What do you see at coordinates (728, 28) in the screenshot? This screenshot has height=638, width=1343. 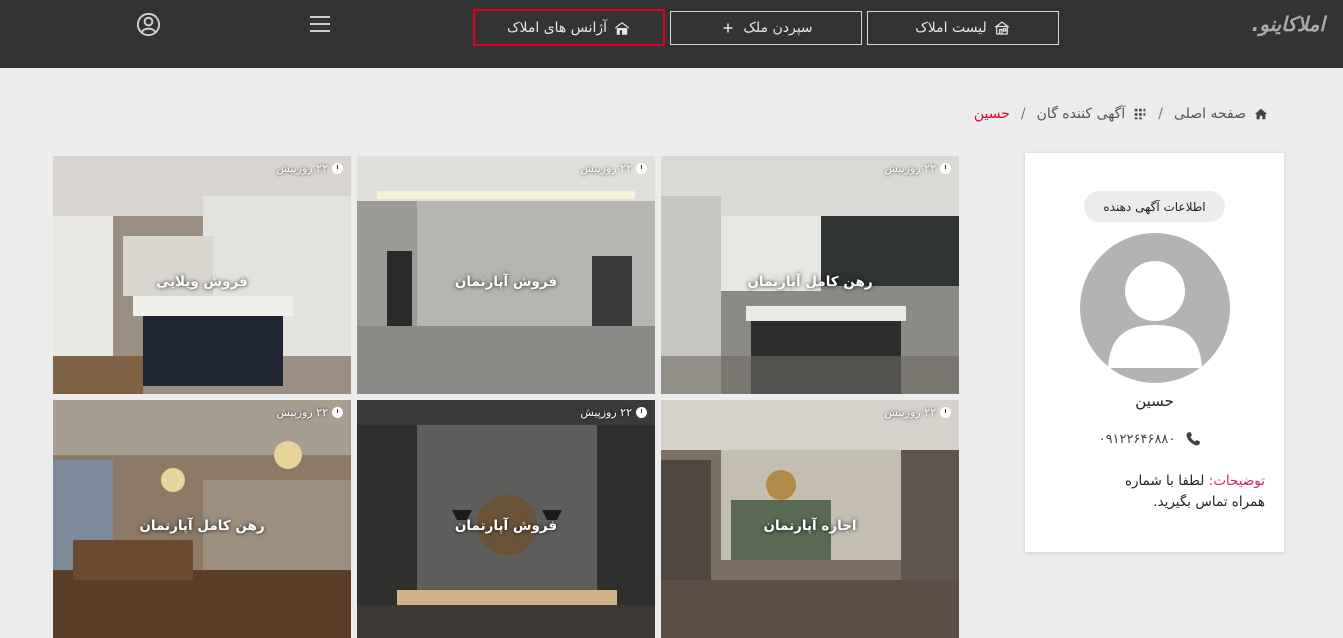 I see `plus-icon` at bounding box center [728, 28].